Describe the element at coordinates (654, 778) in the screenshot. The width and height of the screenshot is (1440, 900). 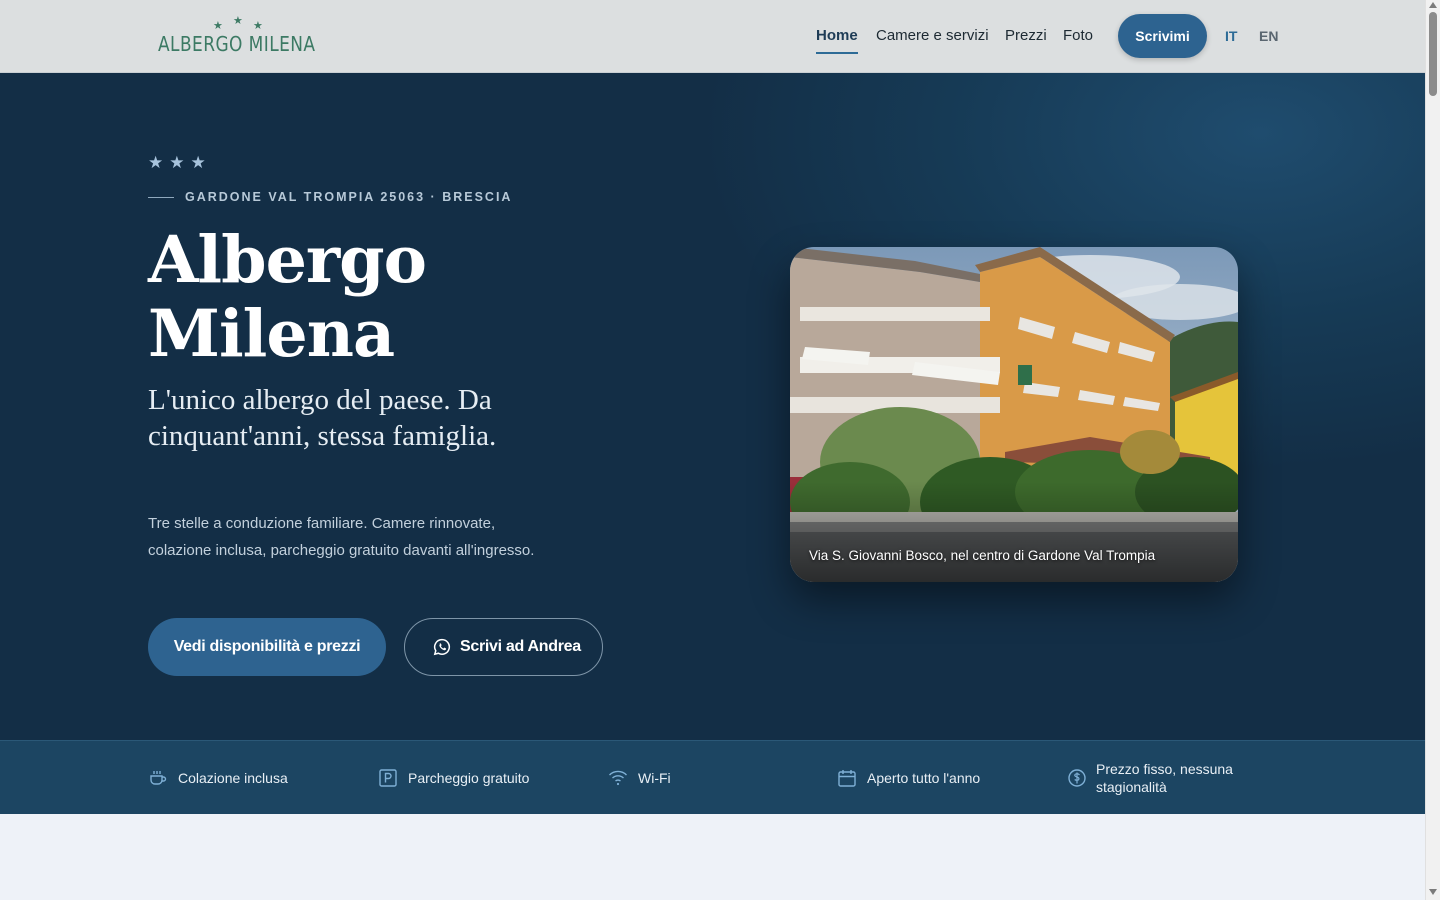
I see `feature-wifi-label: Wi-Fi` at that location.